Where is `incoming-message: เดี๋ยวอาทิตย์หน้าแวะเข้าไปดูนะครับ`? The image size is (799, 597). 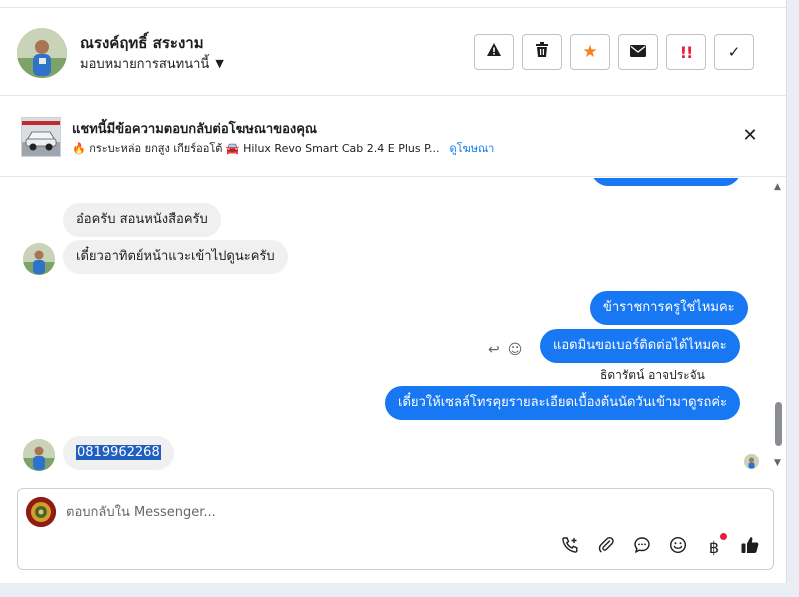 incoming-message: เดี๋ยวอาทิตย์หน้าแวะเข้าไปดูนะครับ is located at coordinates (175, 257).